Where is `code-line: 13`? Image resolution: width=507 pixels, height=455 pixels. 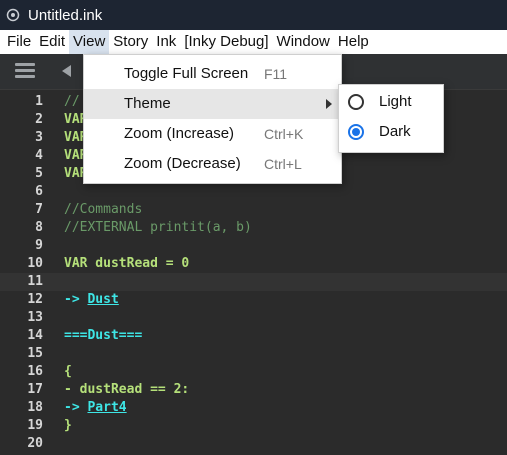 code-line: 13 is located at coordinates (253, 318).